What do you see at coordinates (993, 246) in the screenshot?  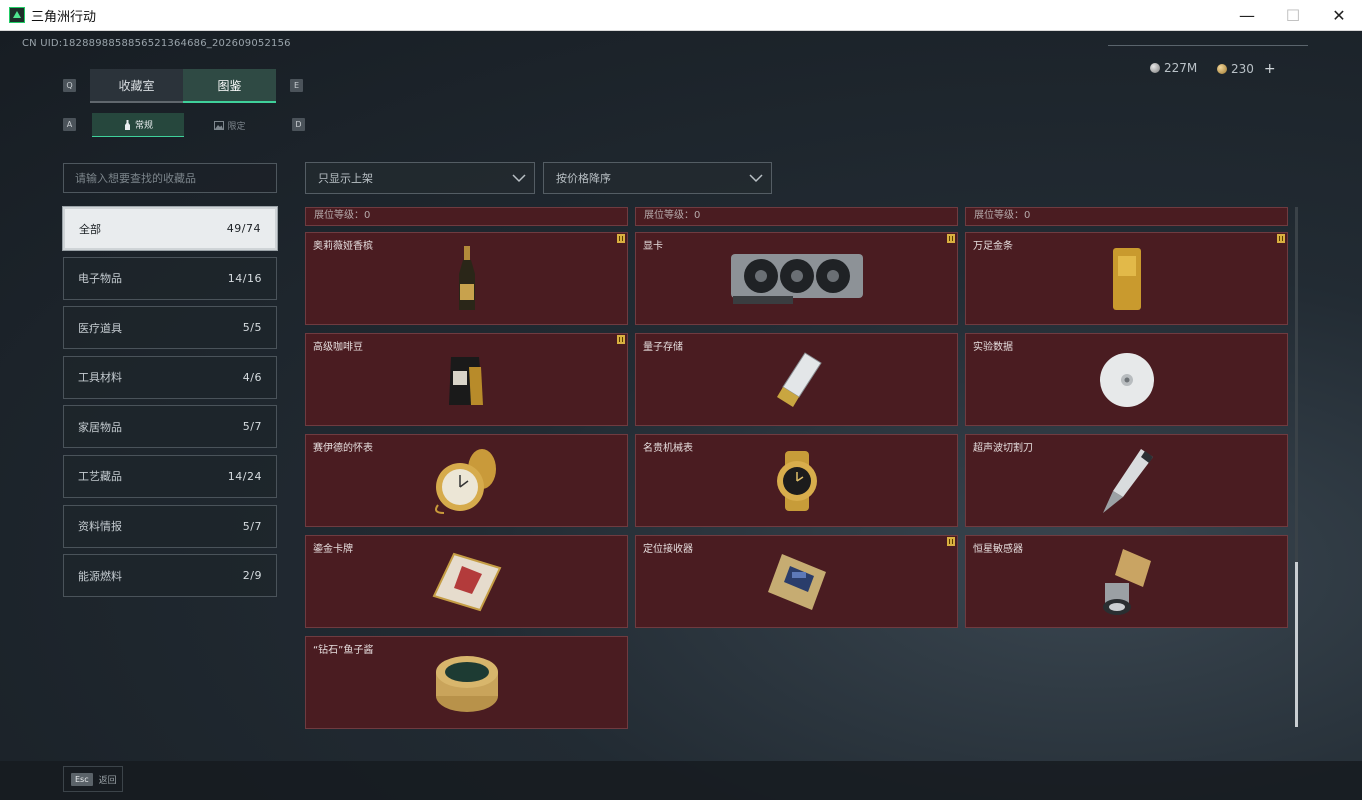 I see `card-name: 万足金条` at bounding box center [993, 246].